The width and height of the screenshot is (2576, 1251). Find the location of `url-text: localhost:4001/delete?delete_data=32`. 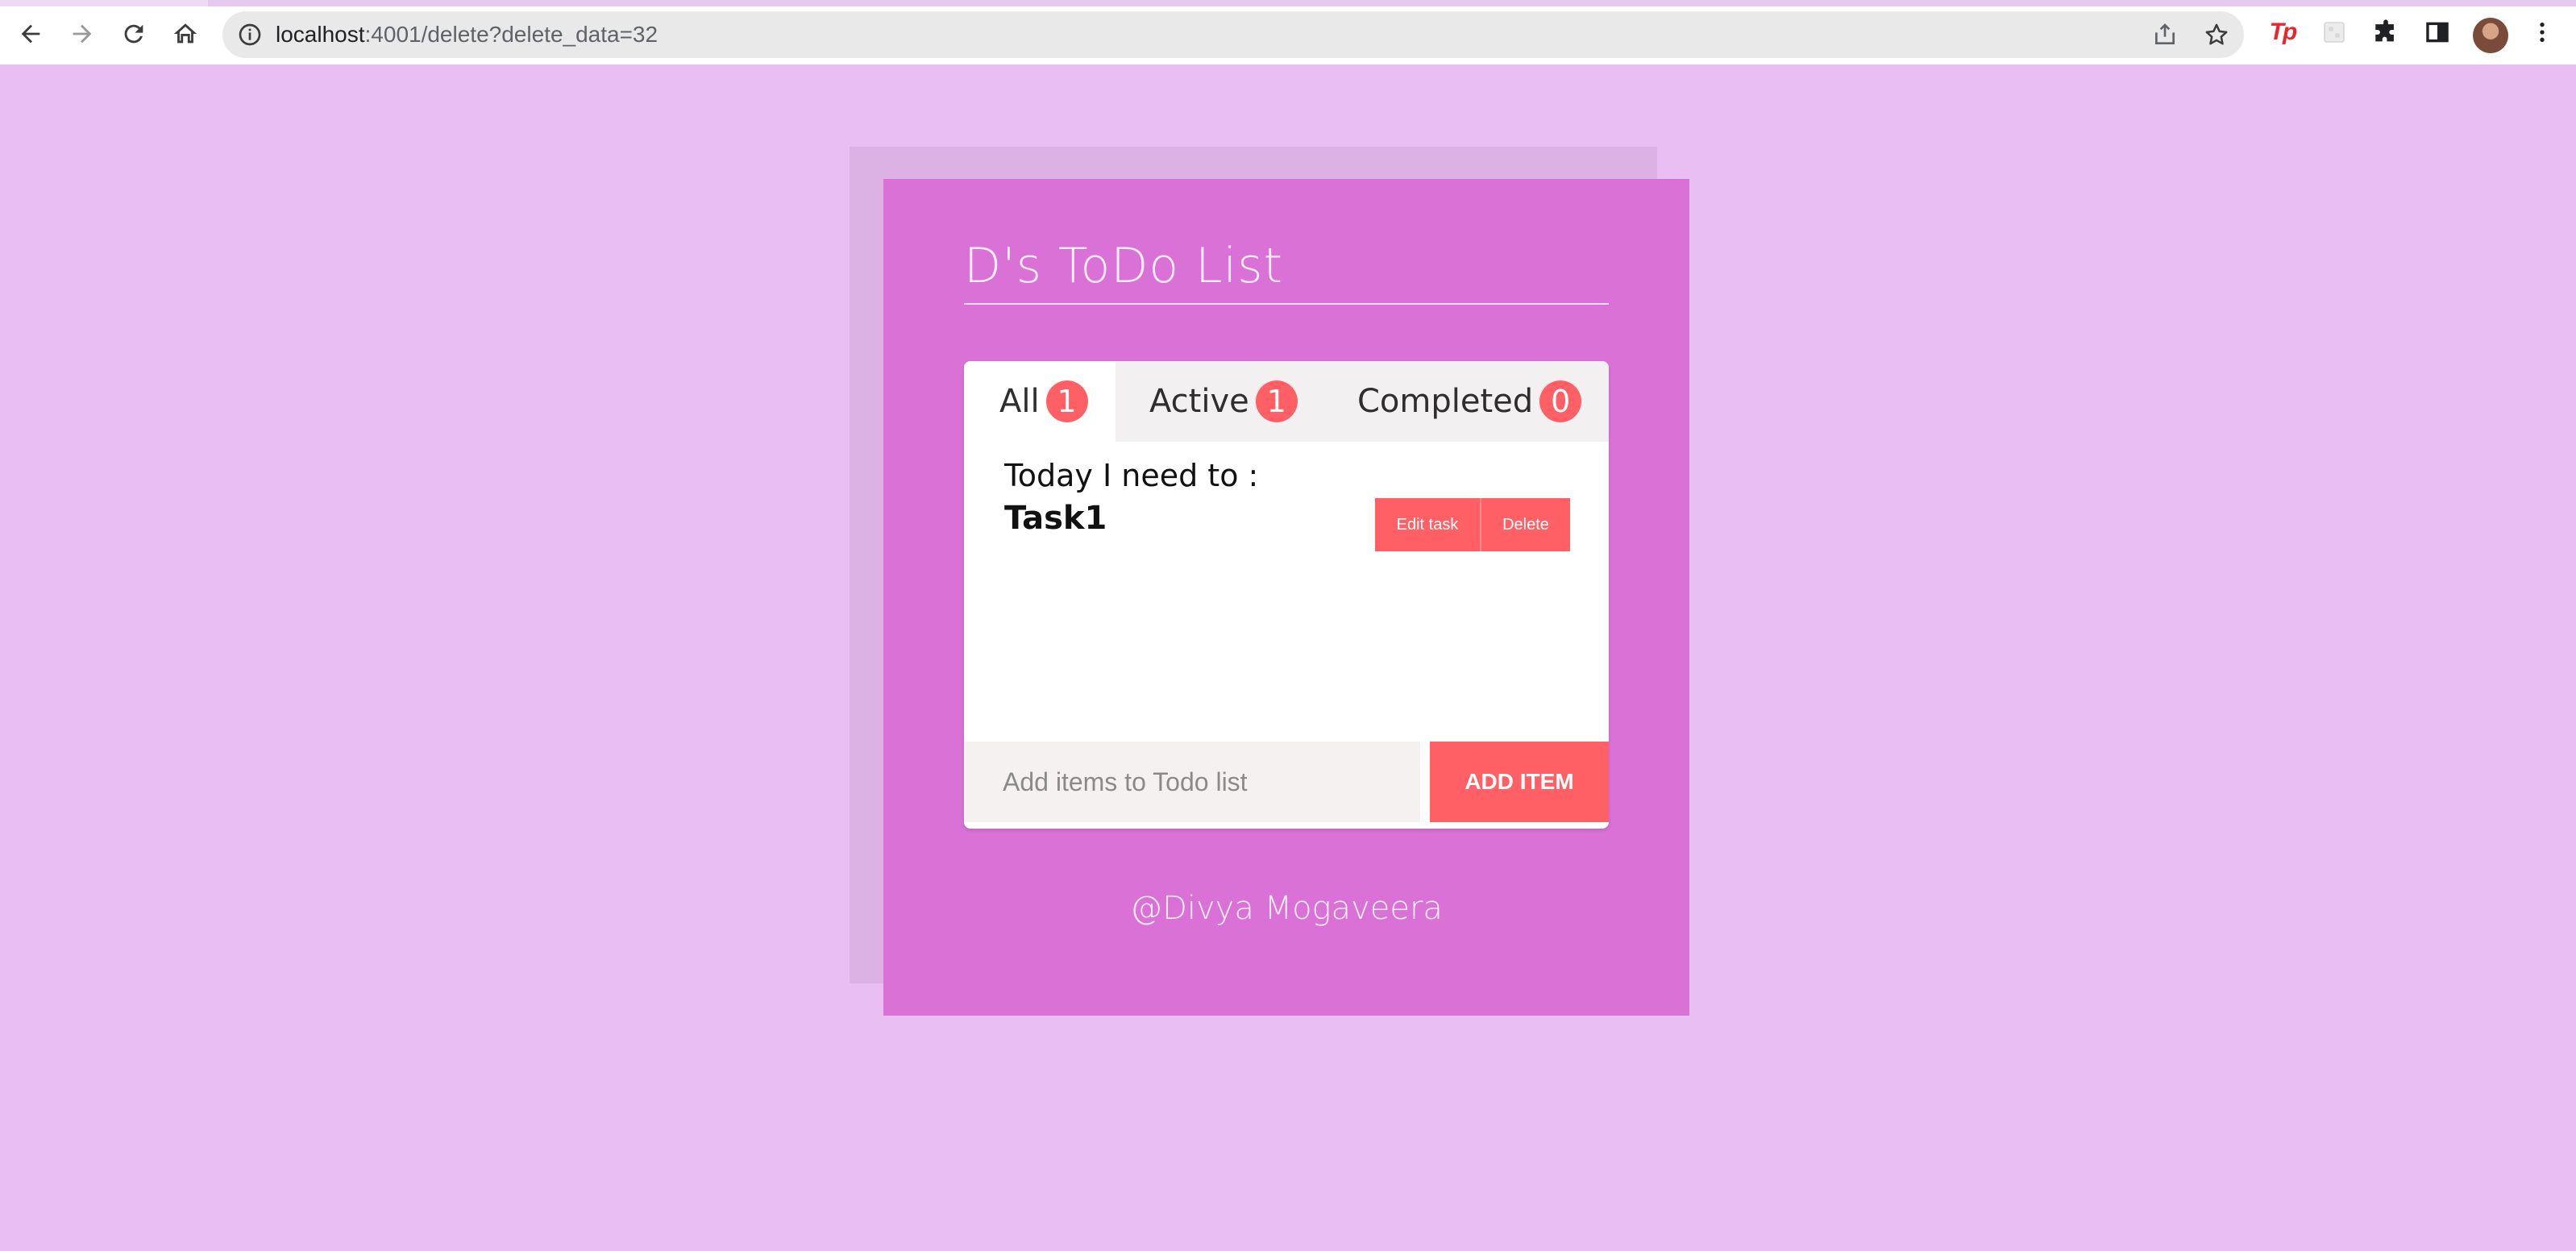

url-text: localhost:4001/delete?delete_data=32 is located at coordinates (467, 34).